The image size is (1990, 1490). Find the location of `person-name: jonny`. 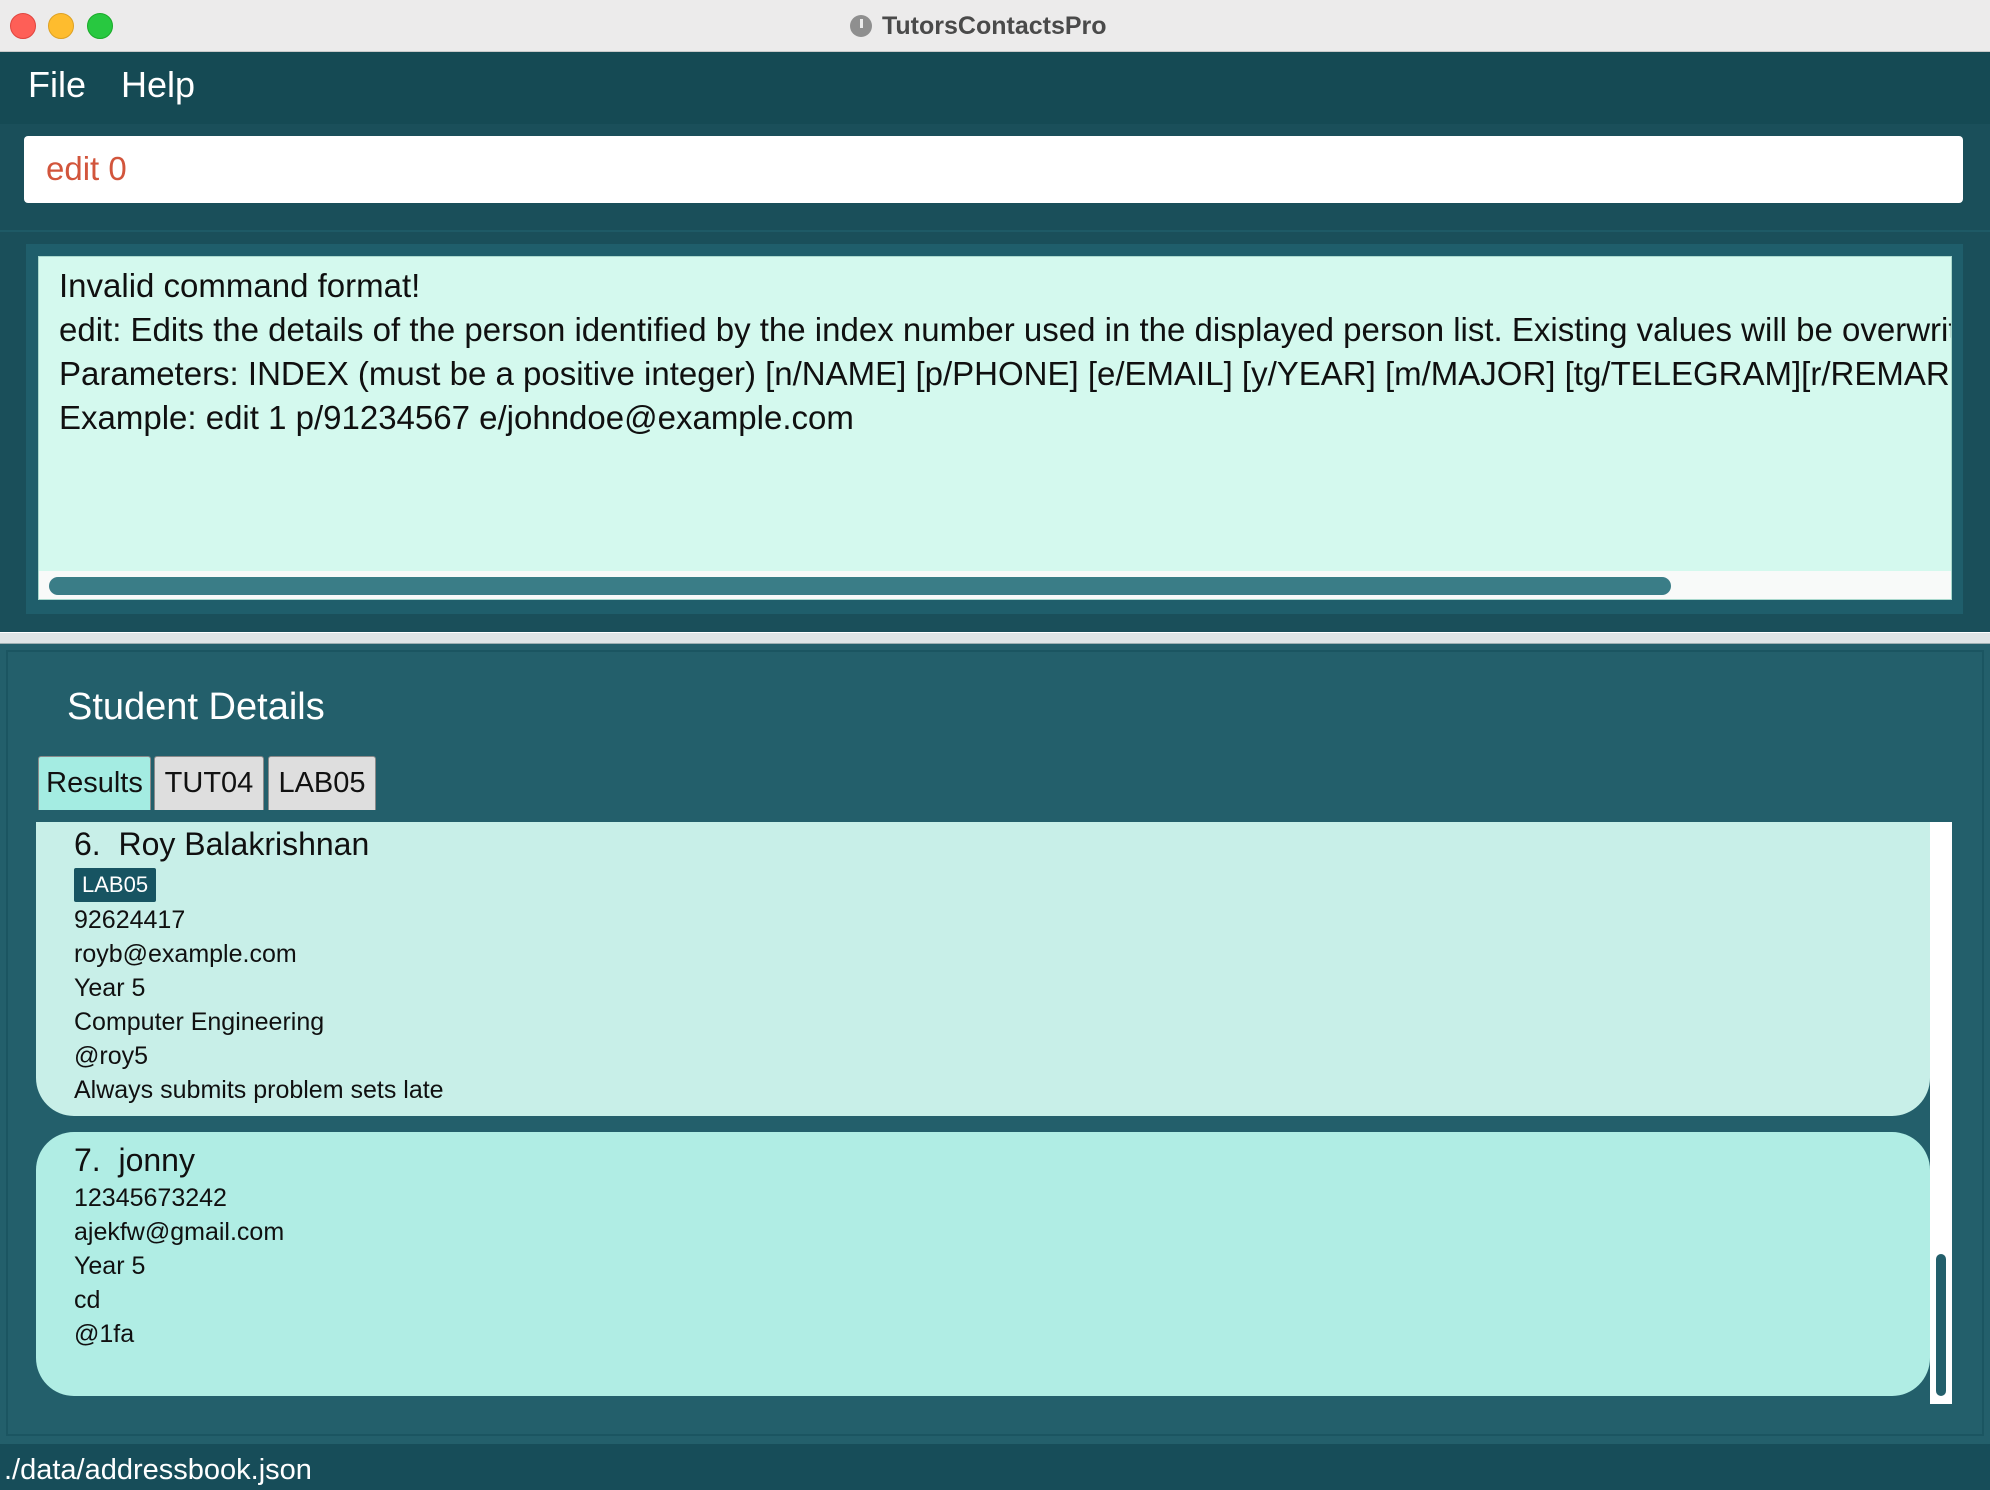

person-name: jonny is located at coordinates (156, 1160).